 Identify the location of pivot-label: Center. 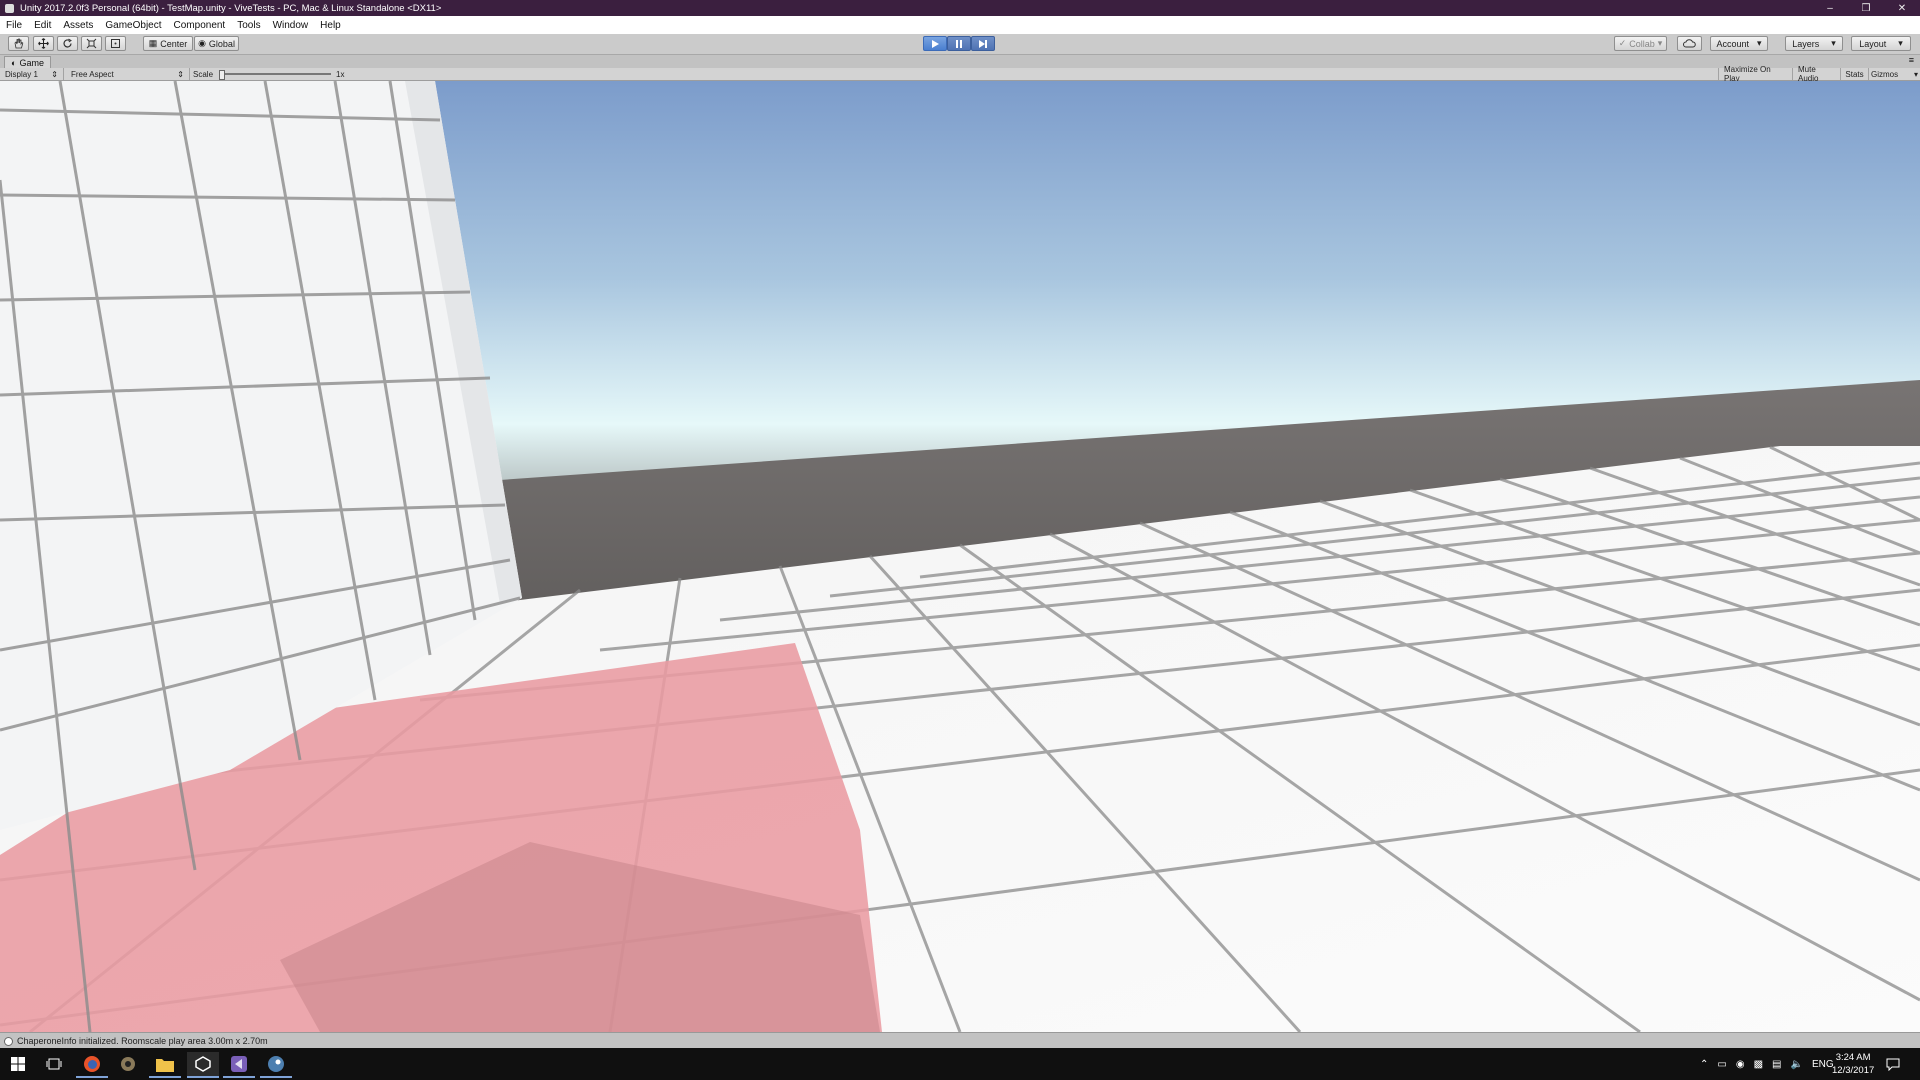
(174, 43).